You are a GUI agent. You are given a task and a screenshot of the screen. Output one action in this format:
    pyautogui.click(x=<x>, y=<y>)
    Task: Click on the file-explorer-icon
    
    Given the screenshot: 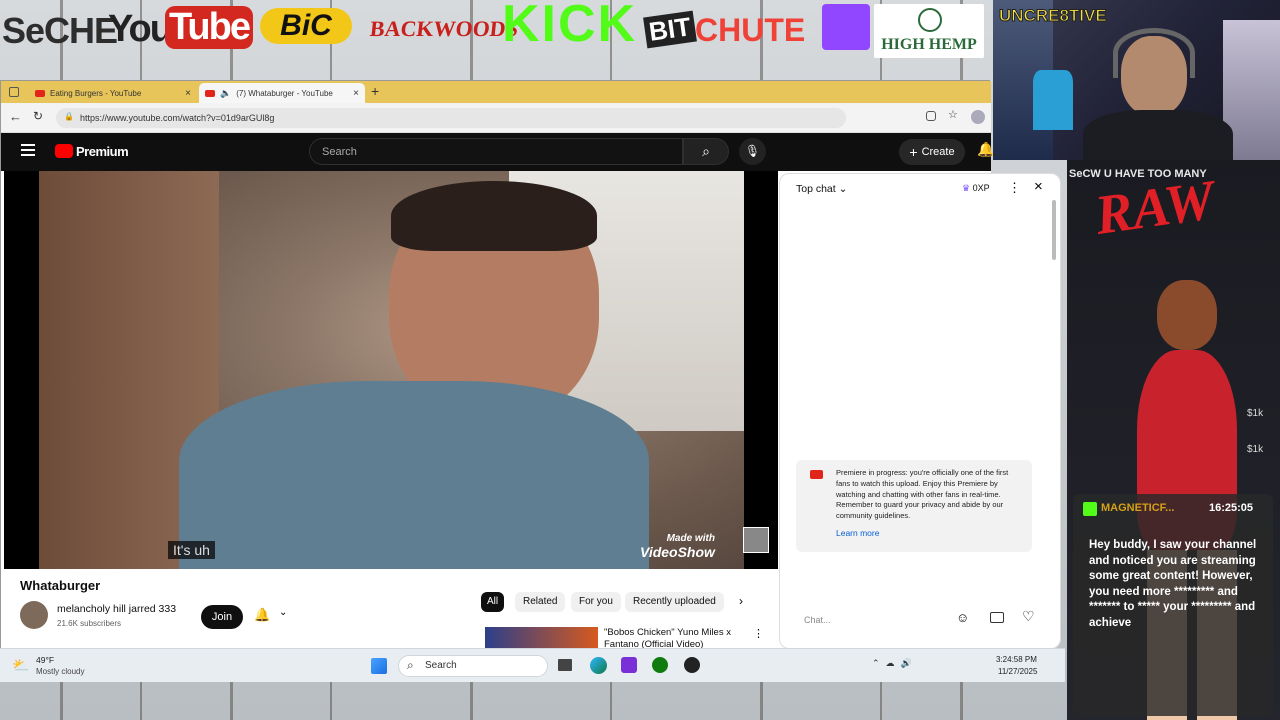 What is the action you would take?
    pyautogui.click(x=565, y=665)
    